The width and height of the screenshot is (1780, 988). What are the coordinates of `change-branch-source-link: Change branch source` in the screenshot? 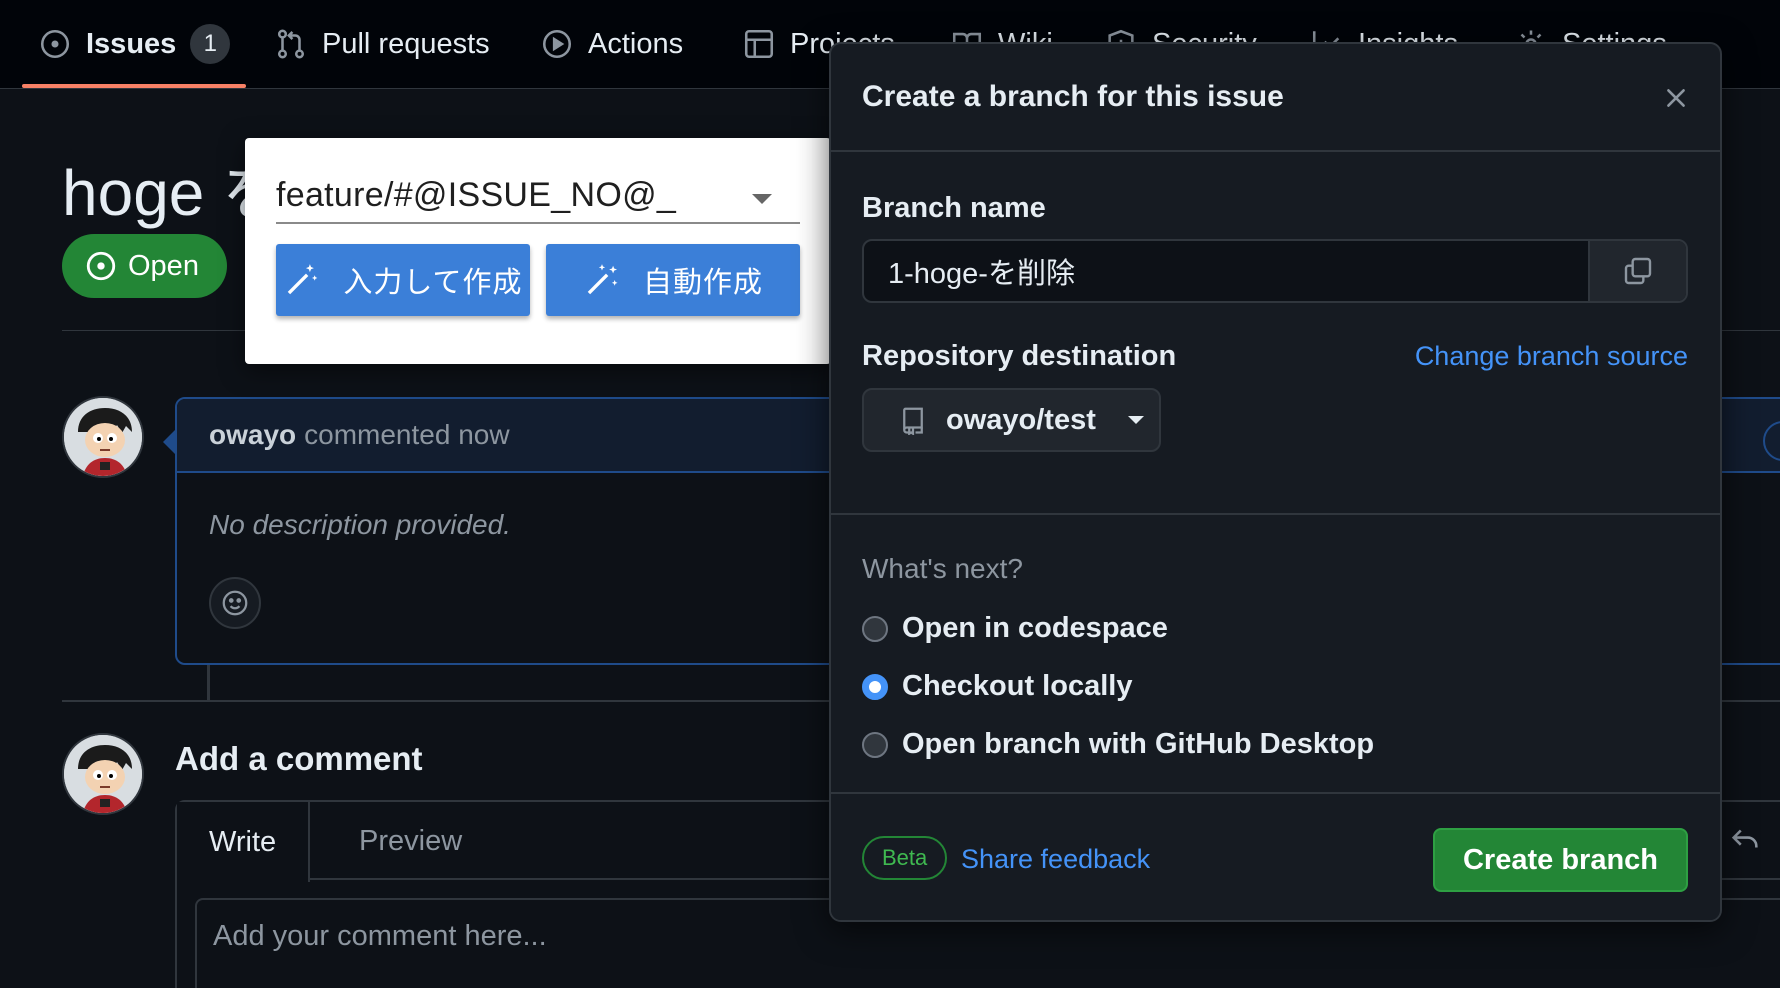 It's located at (1551, 356).